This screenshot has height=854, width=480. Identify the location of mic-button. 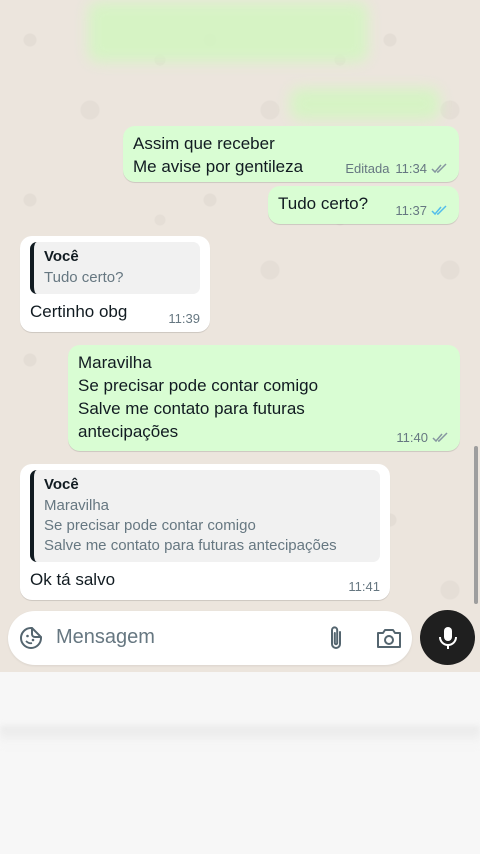
(447, 637).